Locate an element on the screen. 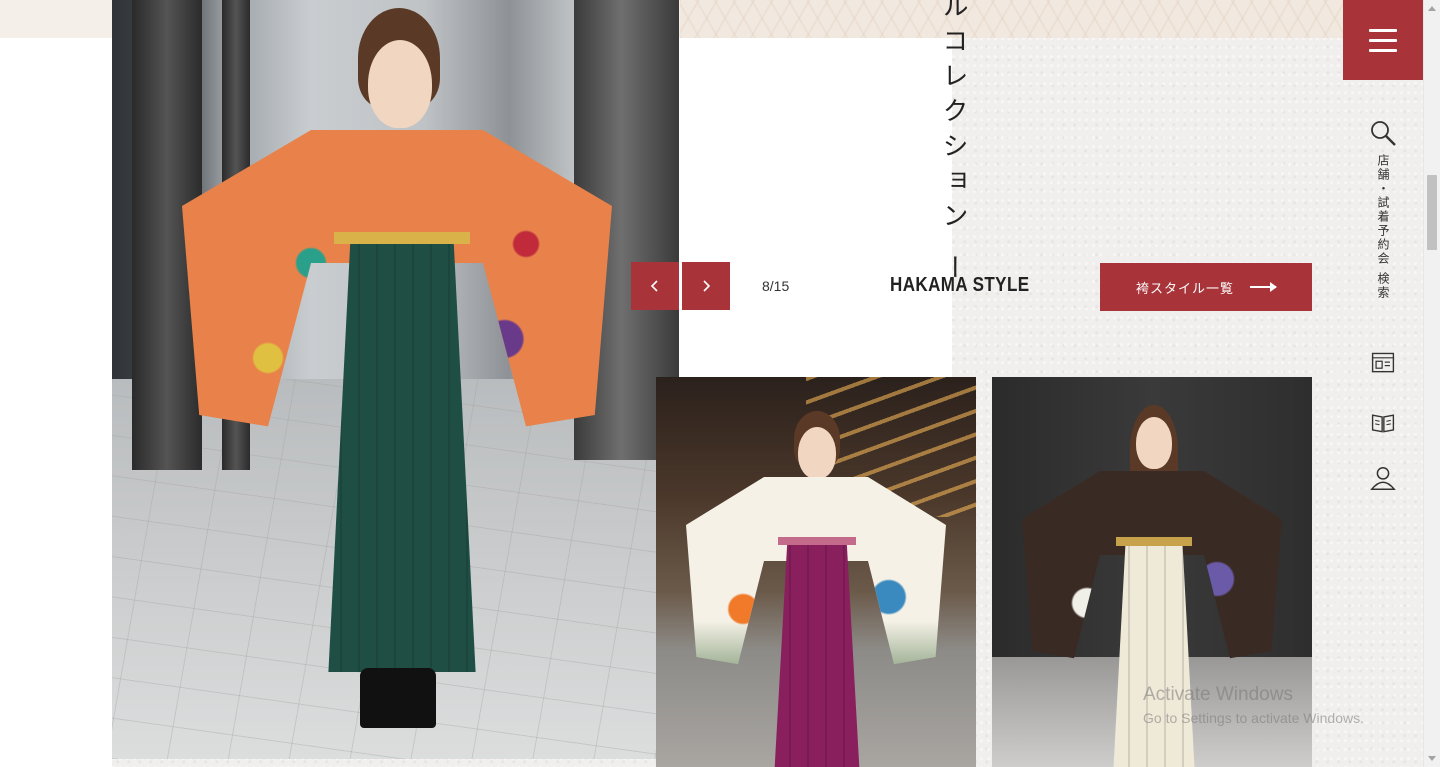  chevron-left-icon is located at coordinates (654, 286).